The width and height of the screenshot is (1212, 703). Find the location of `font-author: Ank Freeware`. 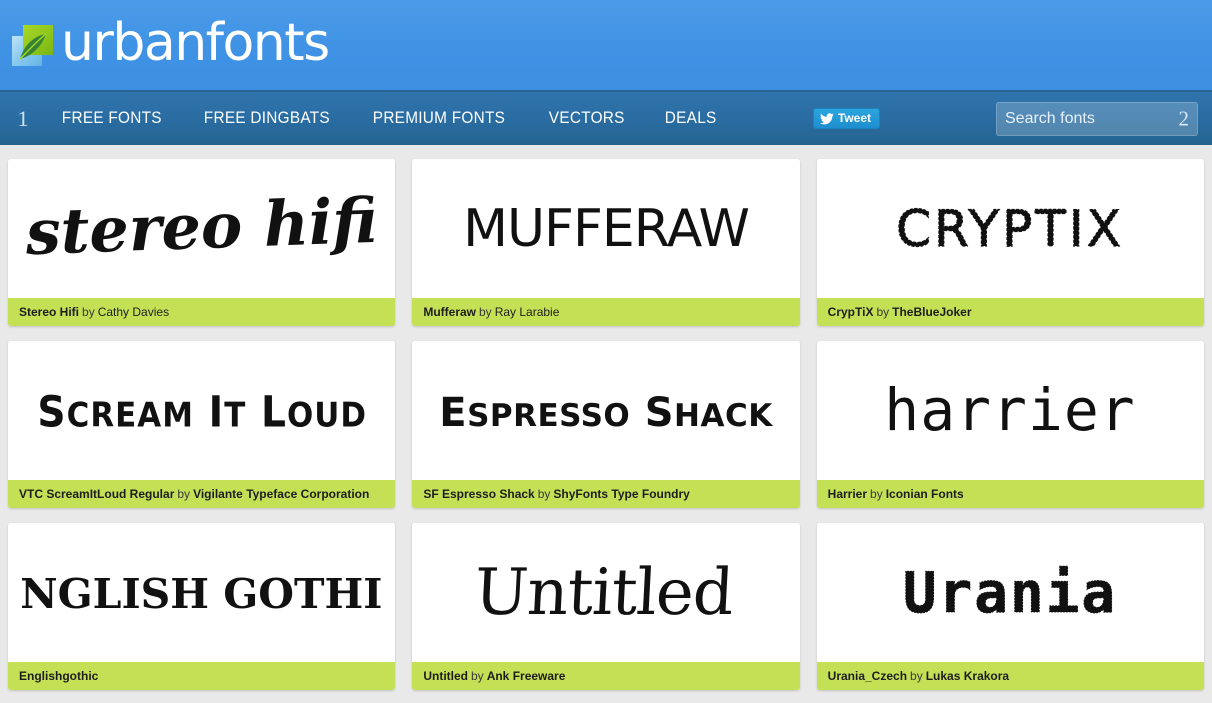

font-author: Ank Freeware is located at coordinates (526, 676).